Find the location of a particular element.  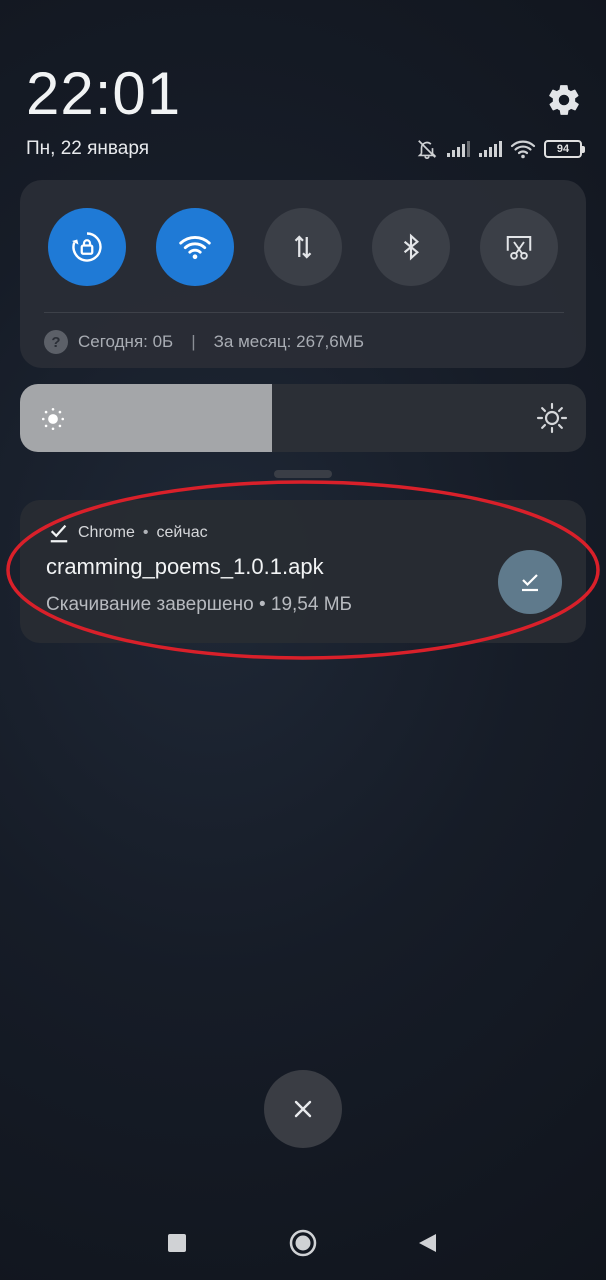

close-icon is located at coordinates (303, 1109).